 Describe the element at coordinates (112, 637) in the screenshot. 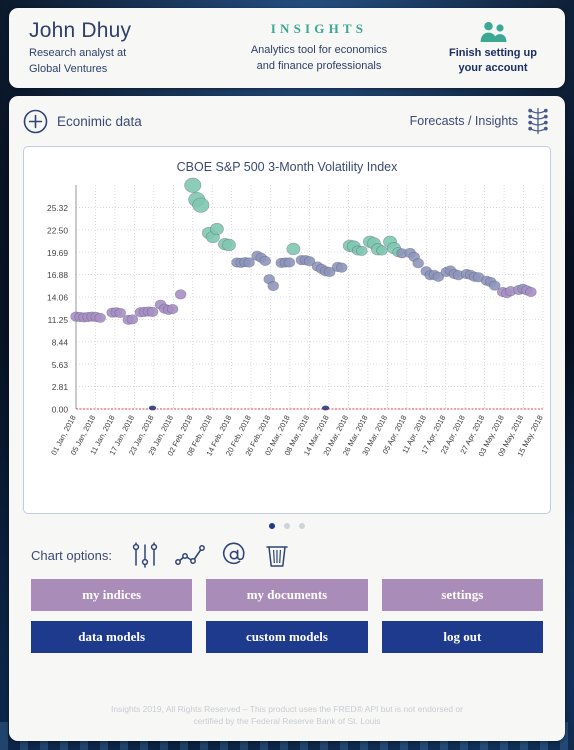

I see `data-models-button: data models` at that location.